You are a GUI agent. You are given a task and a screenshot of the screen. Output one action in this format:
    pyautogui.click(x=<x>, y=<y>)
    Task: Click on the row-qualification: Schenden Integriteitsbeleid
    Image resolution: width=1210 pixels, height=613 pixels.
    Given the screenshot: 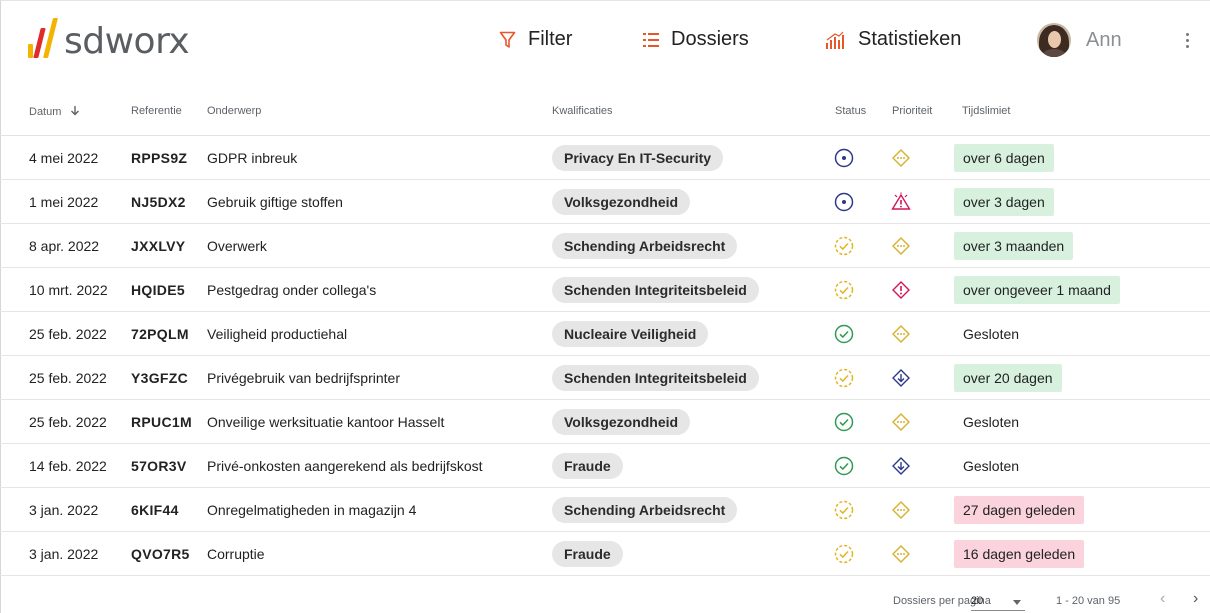 What is the action you would take?
    pyautogui.click(x=655, y=290)
    